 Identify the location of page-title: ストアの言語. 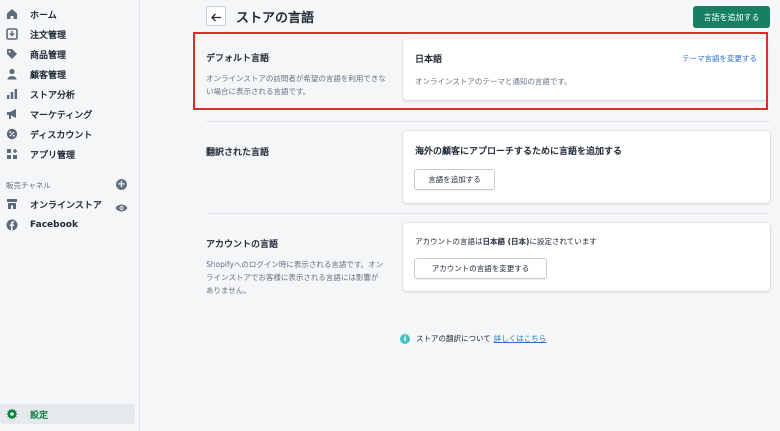
(275, 18).